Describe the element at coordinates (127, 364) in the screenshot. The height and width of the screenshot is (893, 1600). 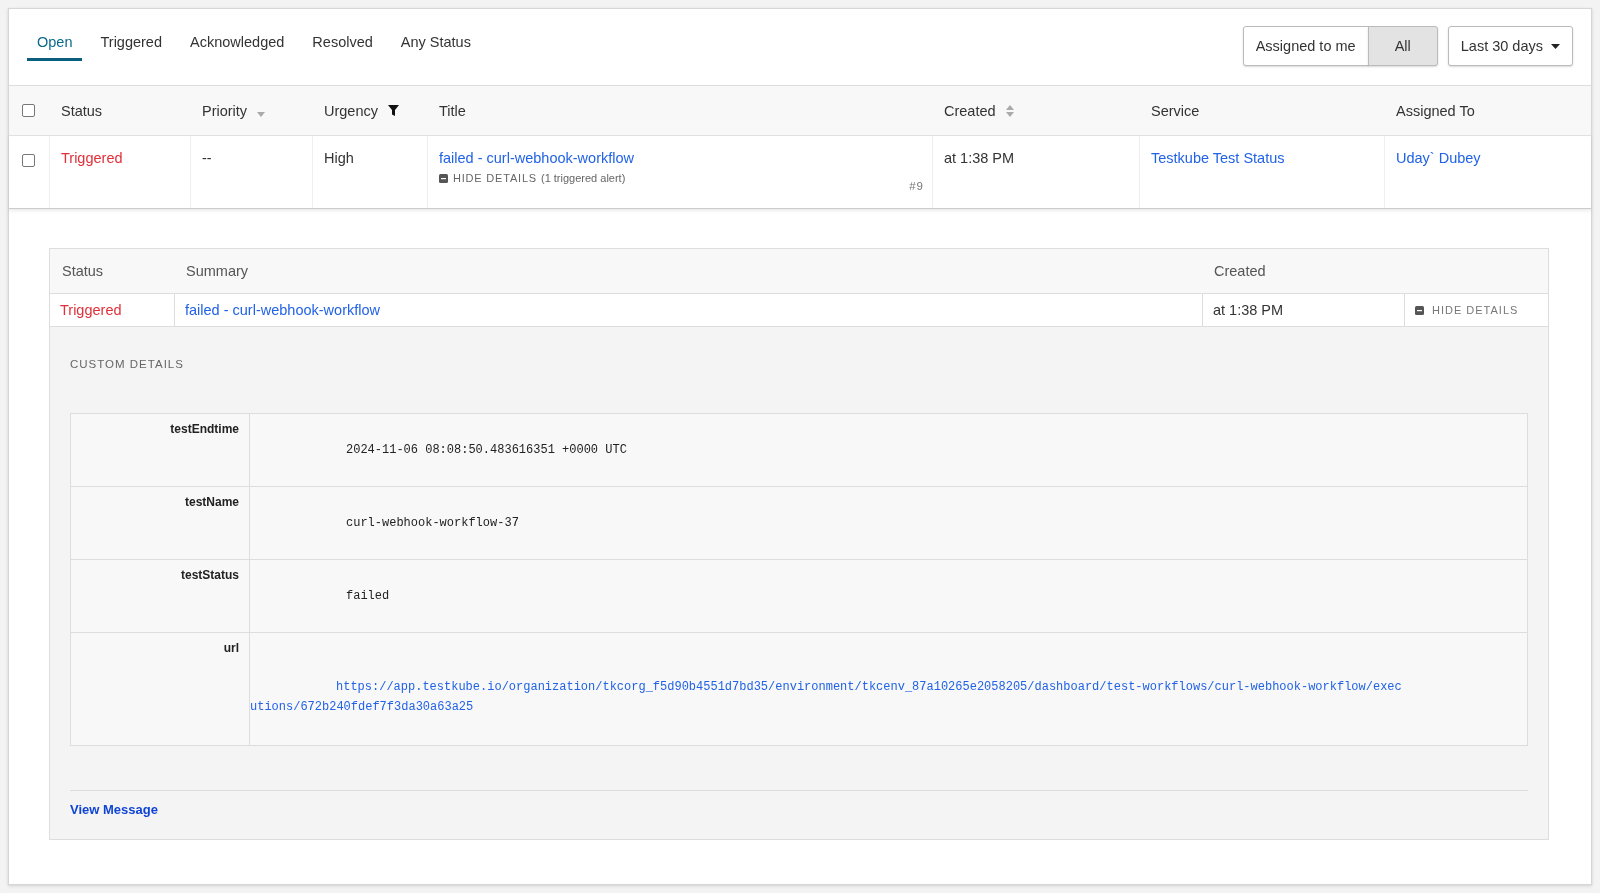
I see `section-label: CUSTOM DETAILS` at that location.